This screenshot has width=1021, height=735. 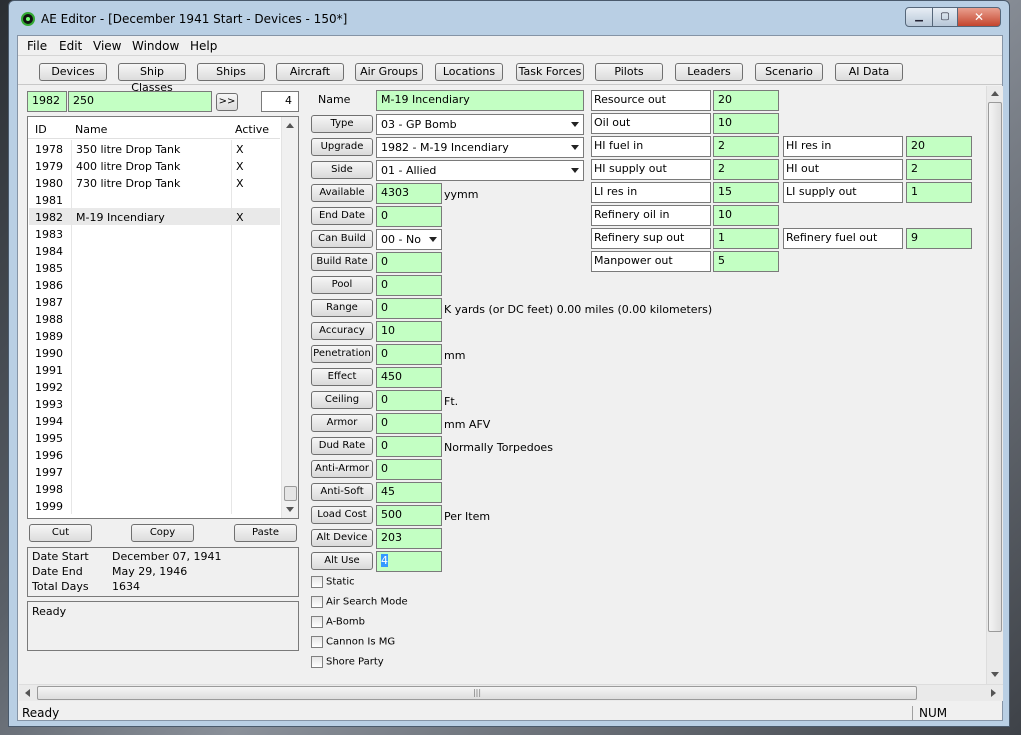 I want to click on list-item: 1982 M-19 Incendiary X, so click(x=154, y=216).